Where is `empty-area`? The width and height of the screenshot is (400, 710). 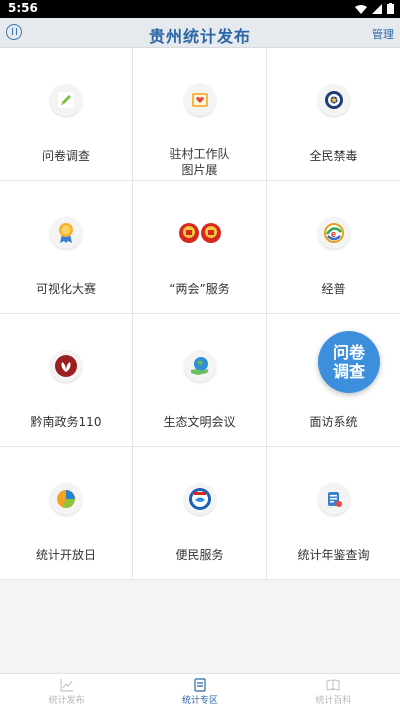 empty-area is located at coordinates (200, 626).